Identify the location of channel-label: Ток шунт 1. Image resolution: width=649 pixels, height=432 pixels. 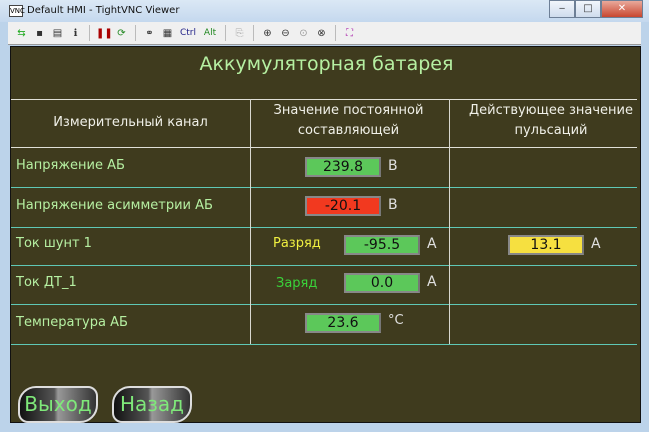
(54, 243).